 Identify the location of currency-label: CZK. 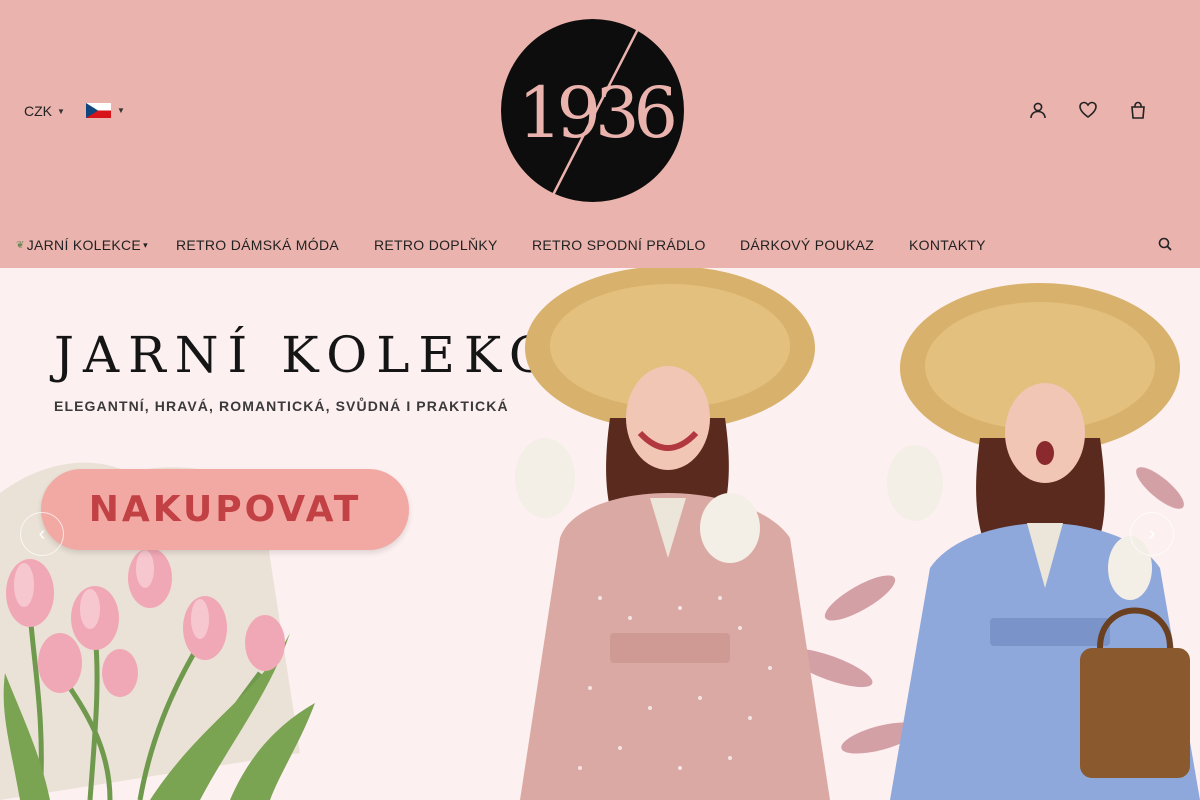
(38, 111).